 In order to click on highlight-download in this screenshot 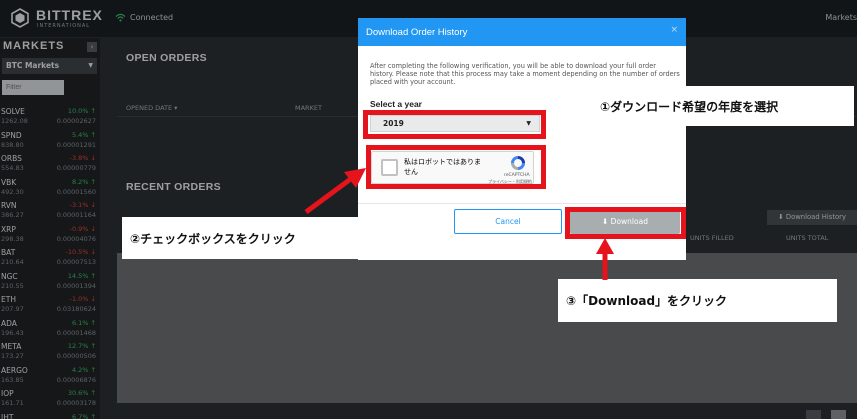, I will do `click(625, 223)`.